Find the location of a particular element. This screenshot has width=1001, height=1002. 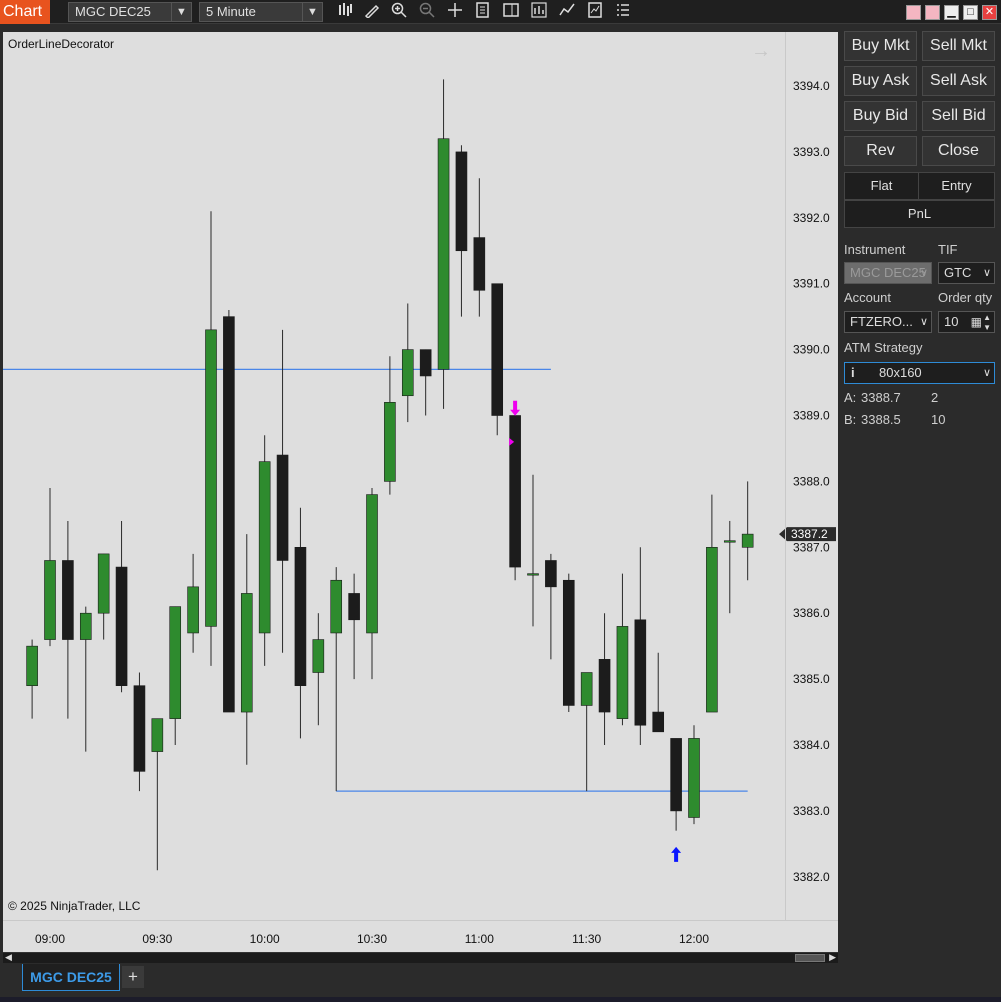

minimize-button: ▁ is located at coordinates (951, 12).